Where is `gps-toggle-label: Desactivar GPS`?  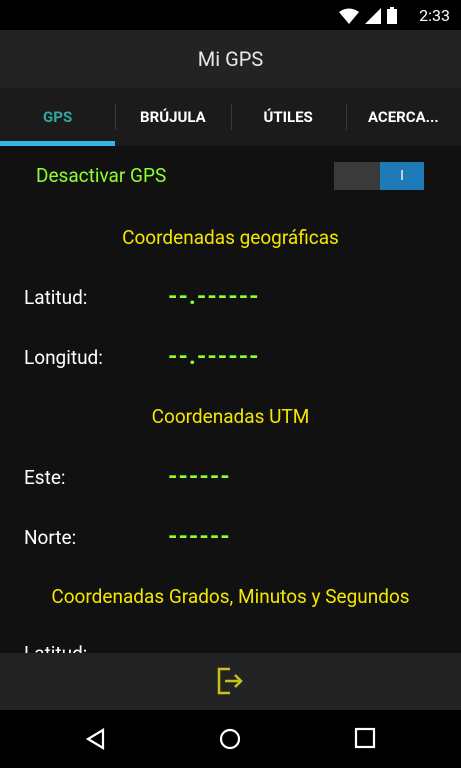 gps-toggle-label: Desactivar GPS is located at coordinates (101, 175).